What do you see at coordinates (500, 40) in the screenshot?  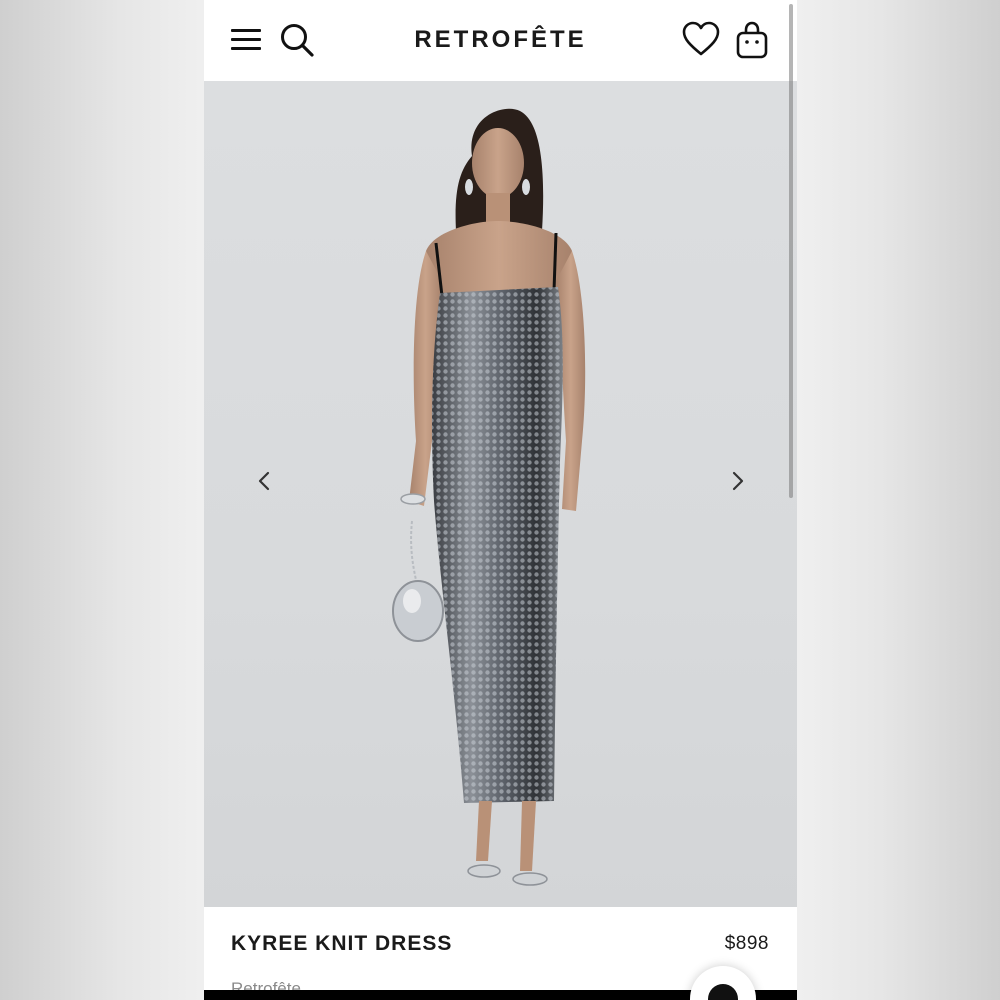 I see `site-header: RETROFÊTE` at bounding box center [500, 40].